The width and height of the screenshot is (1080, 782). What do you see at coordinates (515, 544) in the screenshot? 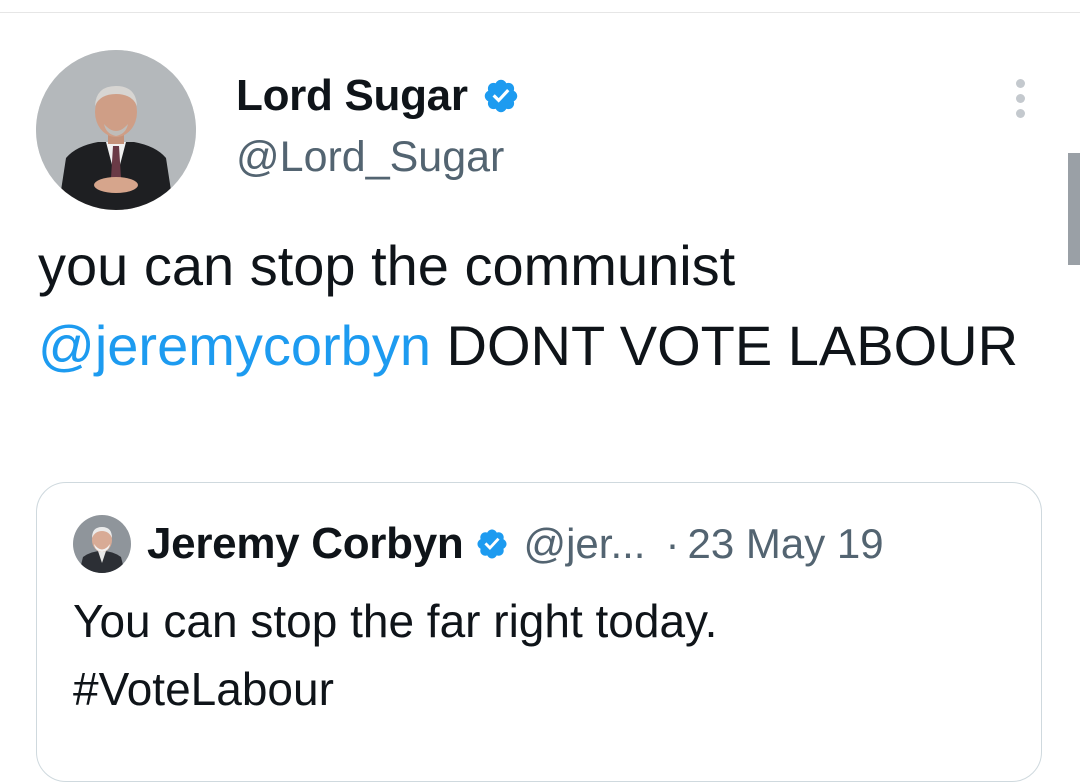
I see `quoted-tweet-header: Jeremy Corbyn @jer... · 23 May 19` at bounding box center [515, 544].